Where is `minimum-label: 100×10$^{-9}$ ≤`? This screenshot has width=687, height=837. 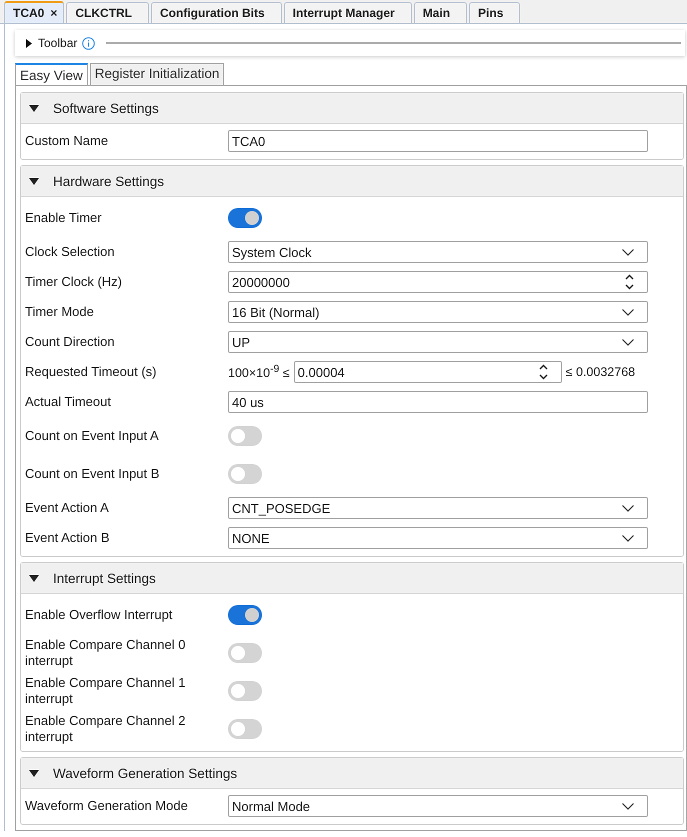 minimum-label: 100×10$^{-9}$ ≤ is located at coordinates (259, 372).